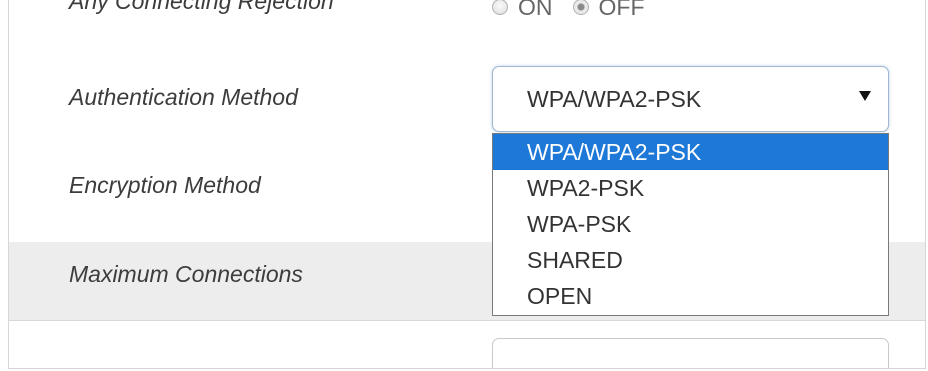 Image resolution: width=928 pixels, height=371 pixels. I want to click on option-wpa2-psk: WPA2-PSK, so click(690, 188).